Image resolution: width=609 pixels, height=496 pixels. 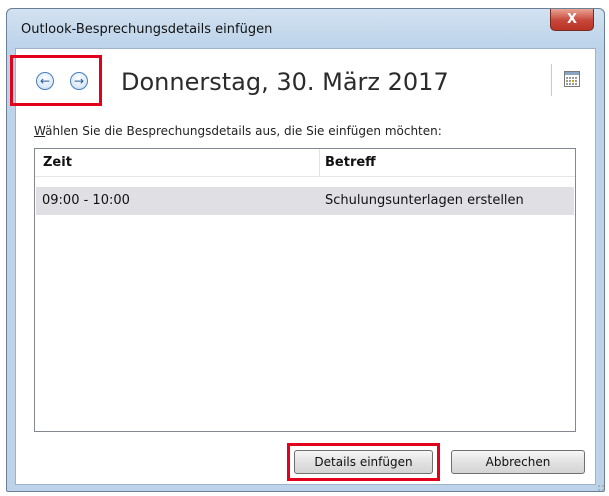 What do you see at coordinates (363, 462) in the screenshot?
I see `insert-details-button: Details einfügen` at bounding box center [363, 462].